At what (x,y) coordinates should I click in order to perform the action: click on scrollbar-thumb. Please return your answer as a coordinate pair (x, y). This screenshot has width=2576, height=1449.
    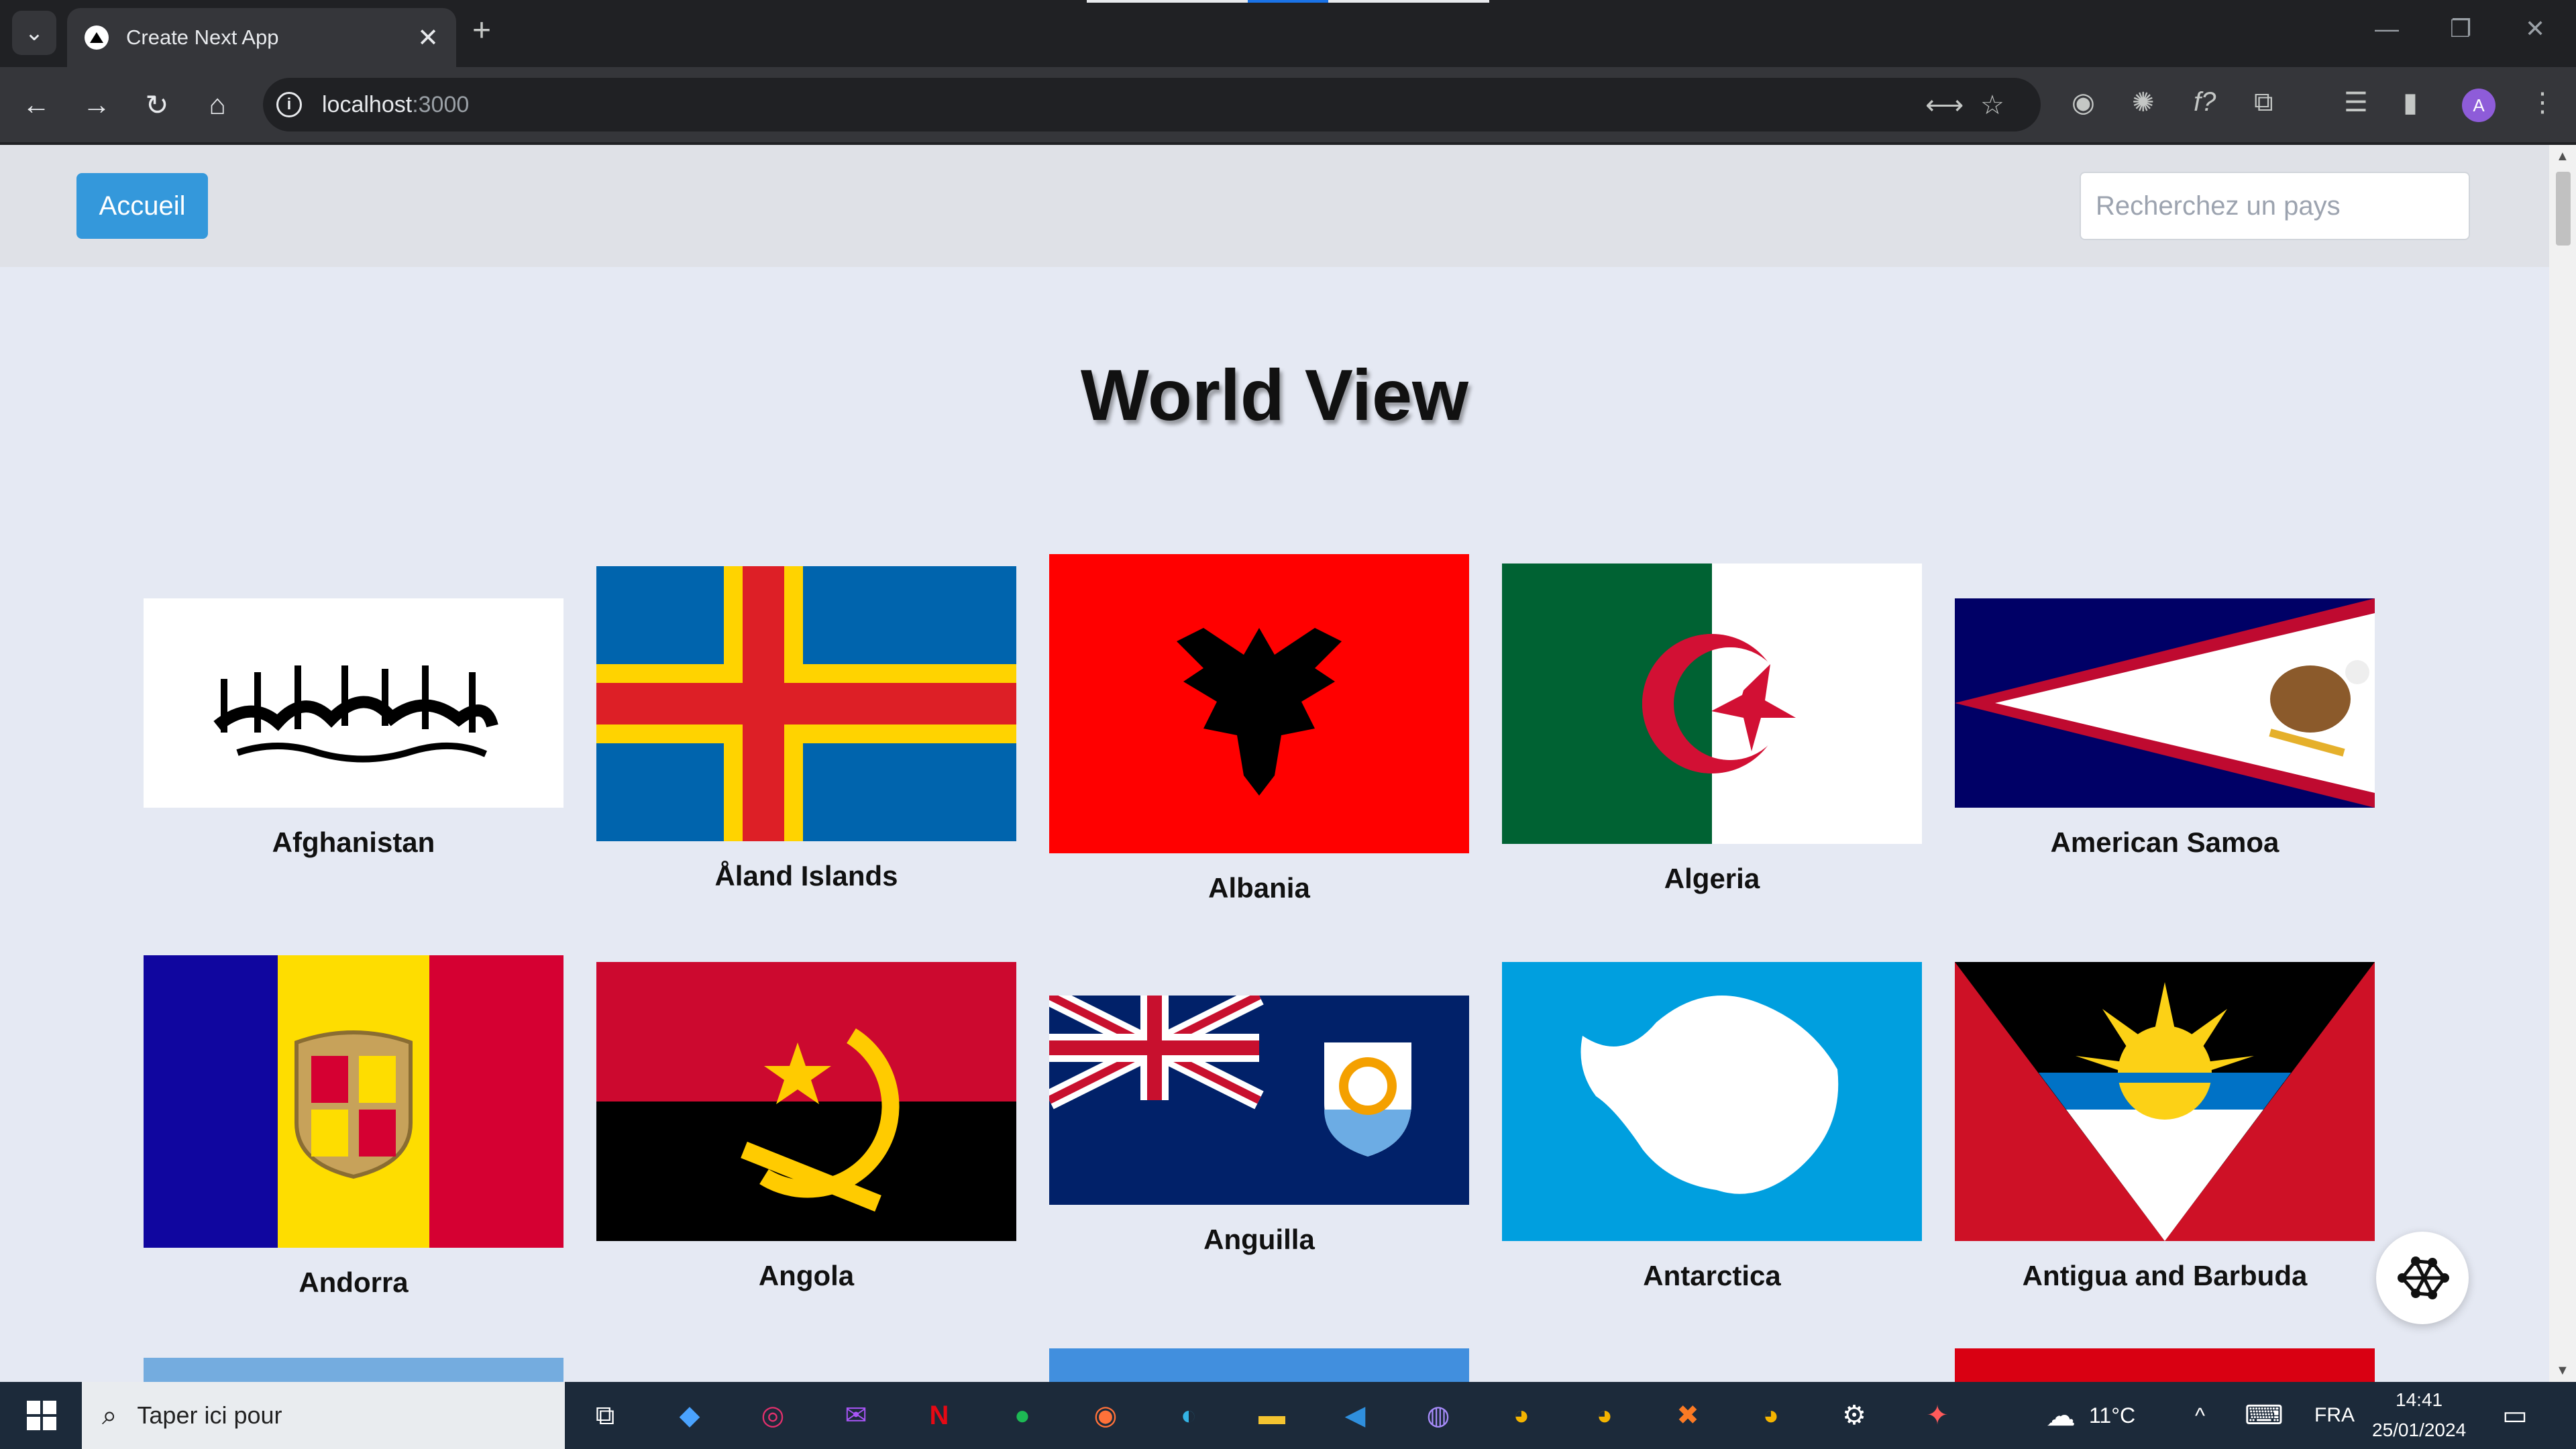
    Looking at the image, I should click on (2563, 209).